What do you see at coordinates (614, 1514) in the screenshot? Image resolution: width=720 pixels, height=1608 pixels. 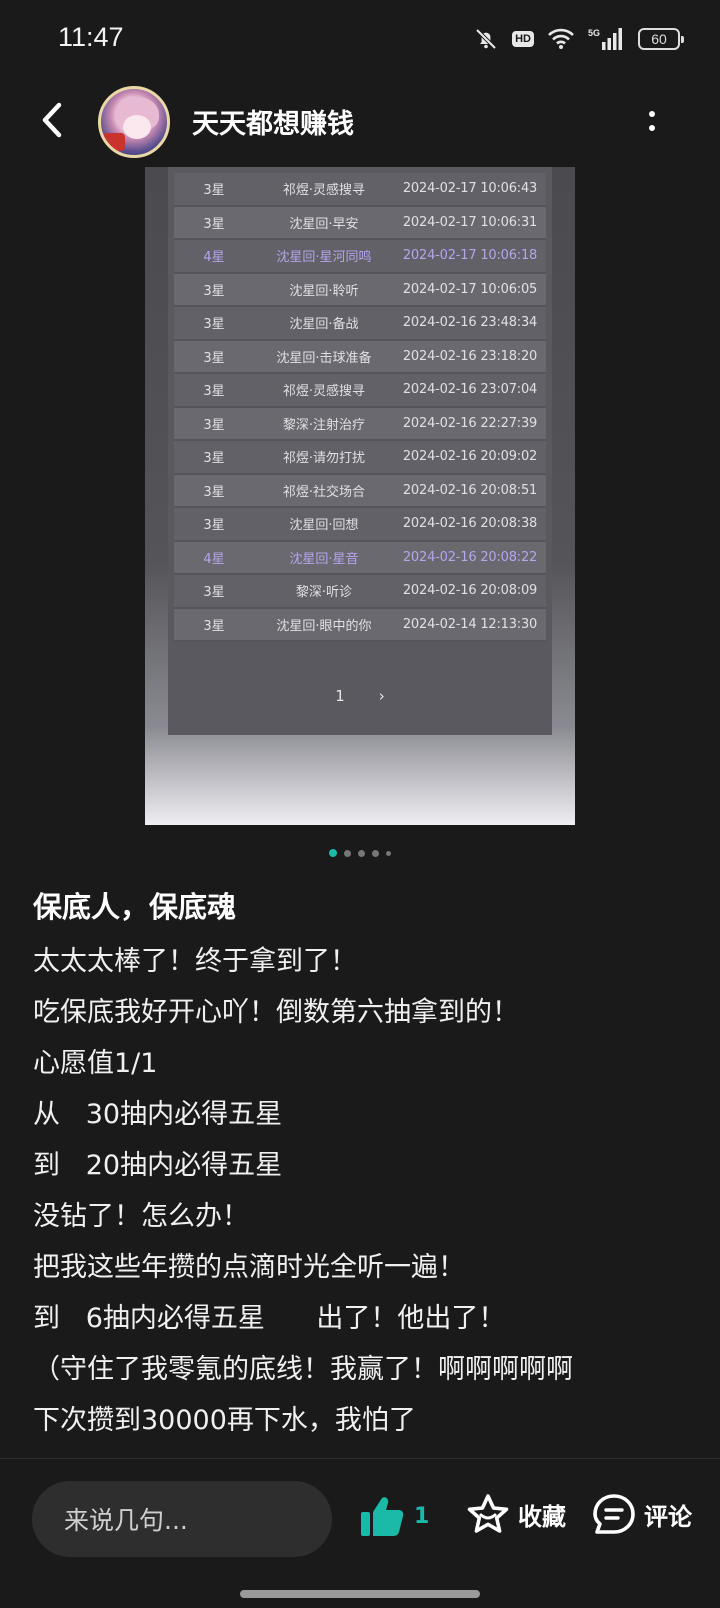 I see `comment-bubble-icon` at bounding box center [614, 1514].